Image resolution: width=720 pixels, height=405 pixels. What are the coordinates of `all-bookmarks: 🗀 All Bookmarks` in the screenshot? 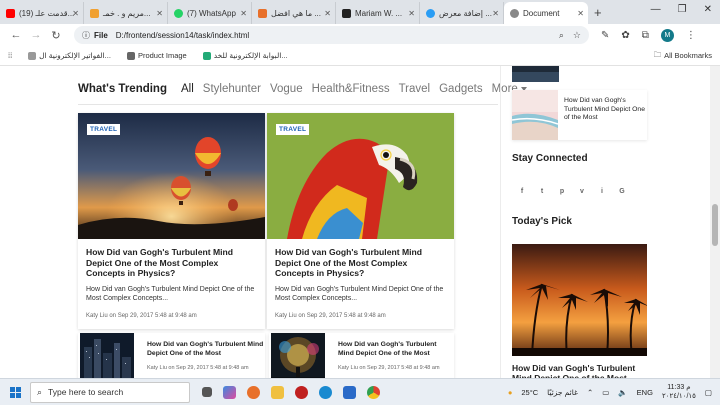 It's located at (683, 55).